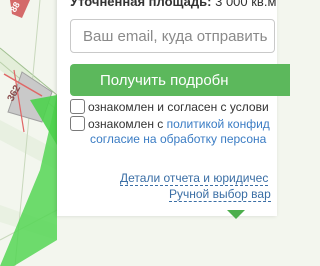 The height and width of the screenshot is (266, 320). What do you see at coordinates (178, 107) in the screenshot?
I see `consent-terms-label: ознакомлен и согласен с услови` at bounding box center [178, 107].